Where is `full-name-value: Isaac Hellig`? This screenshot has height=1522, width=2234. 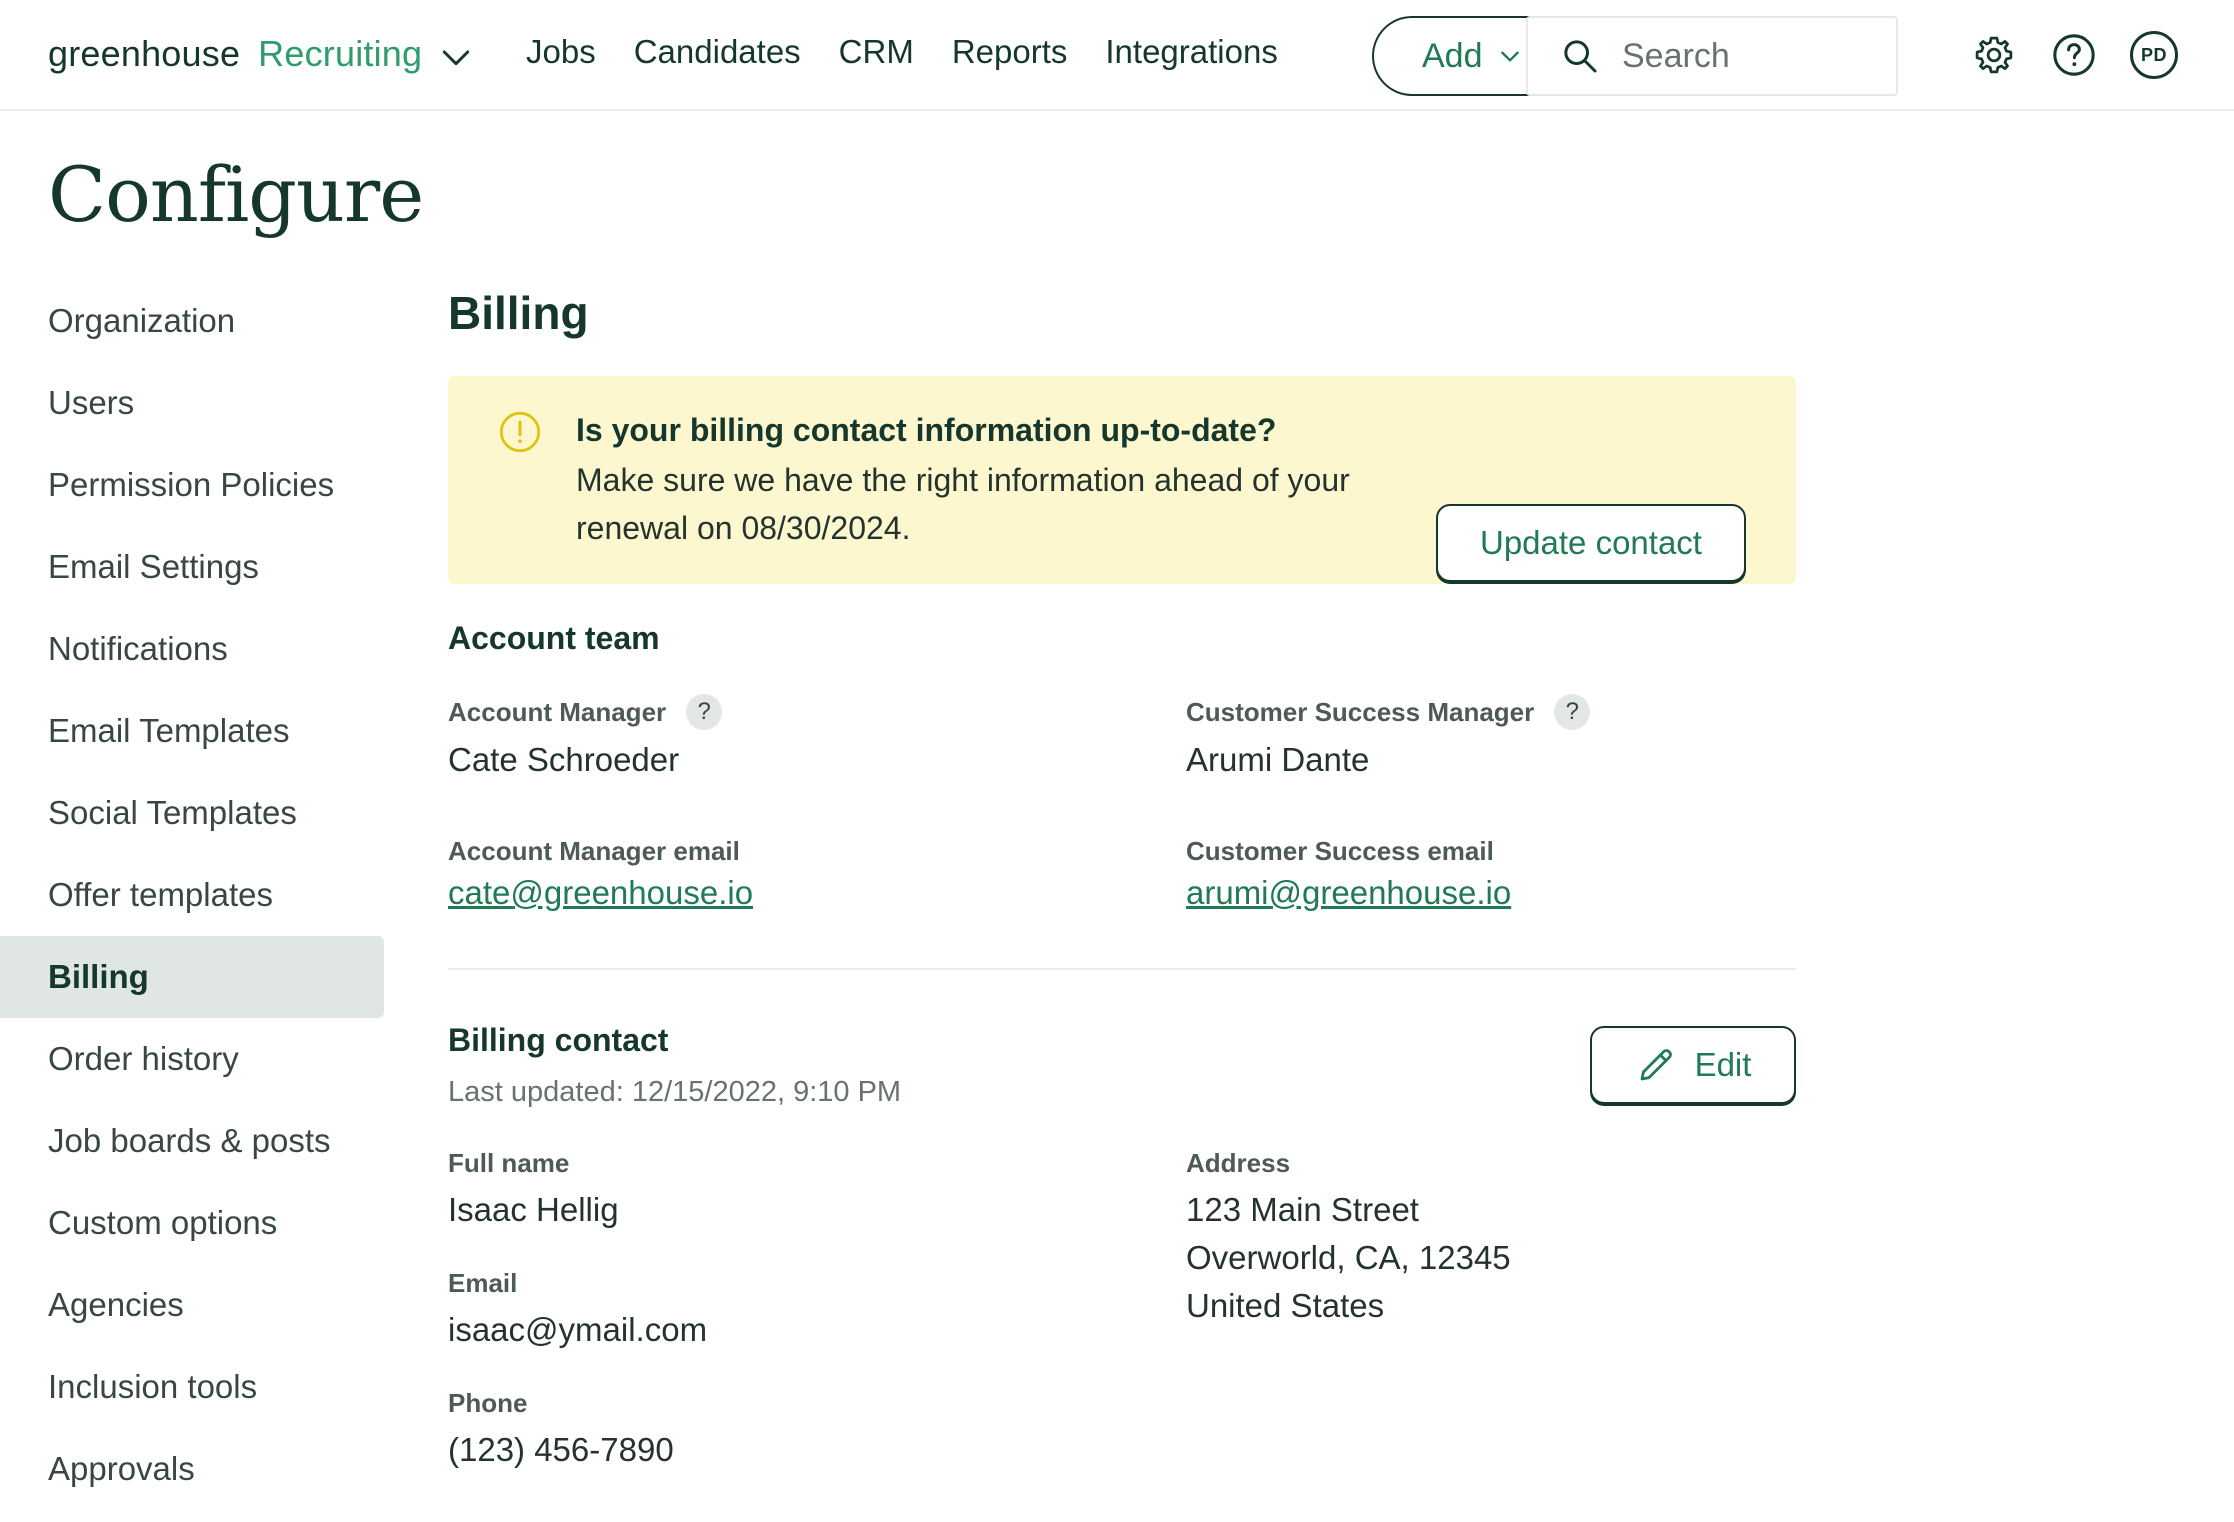 full-name-value: Isaac Hellig is located at coordinates (533, 1209).